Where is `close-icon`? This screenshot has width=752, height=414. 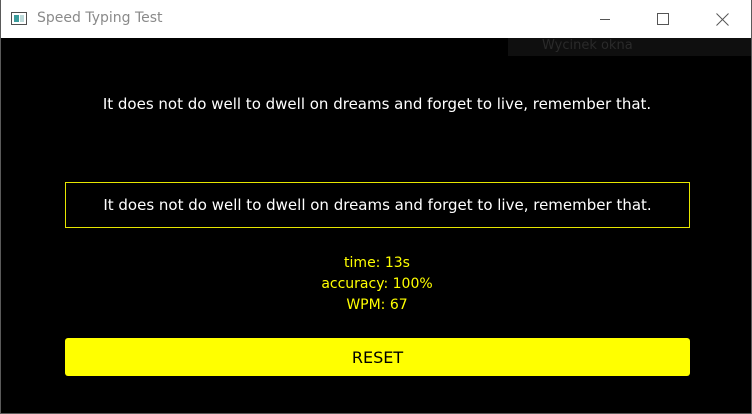
close-icon is located at coordinates (722, 19).